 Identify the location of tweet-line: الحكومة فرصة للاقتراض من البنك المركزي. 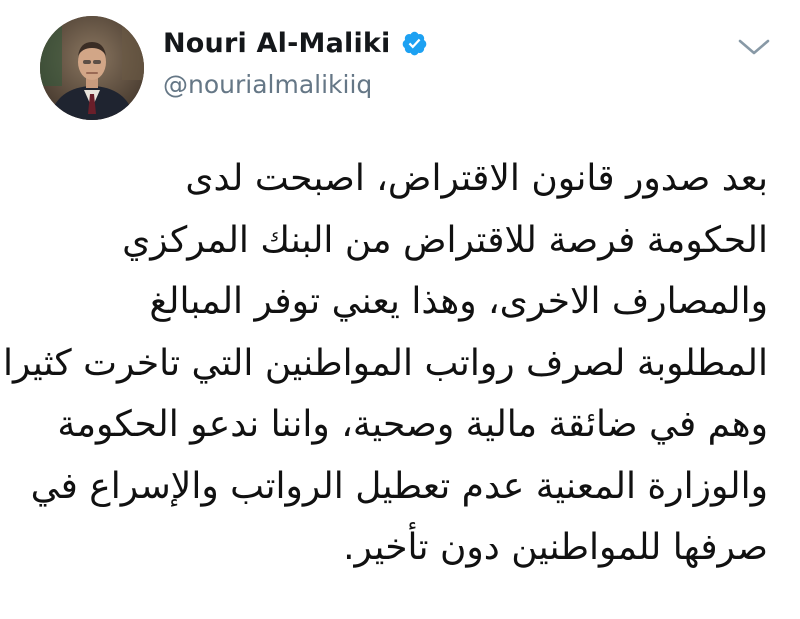
(445, 240).